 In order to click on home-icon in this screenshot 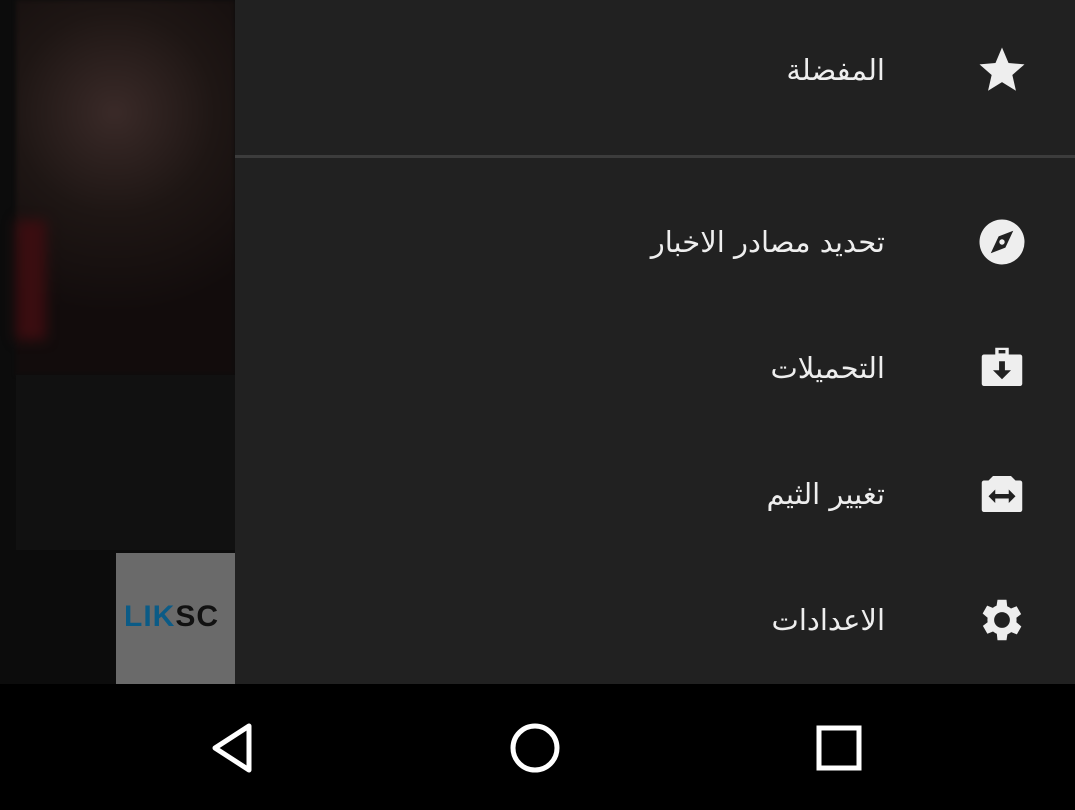, I will do `click(535, 748)`.